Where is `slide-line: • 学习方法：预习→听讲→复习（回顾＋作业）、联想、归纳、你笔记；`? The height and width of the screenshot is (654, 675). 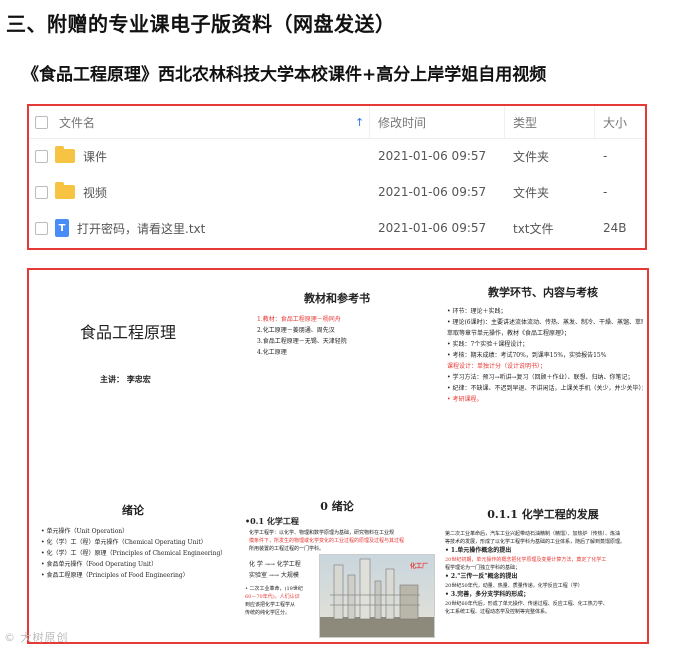
slide-line: • 学习方法：预习→听讲→复习（回顾＋作业）、联想、归纳、你笔记； is located at coordinates (540, 377).